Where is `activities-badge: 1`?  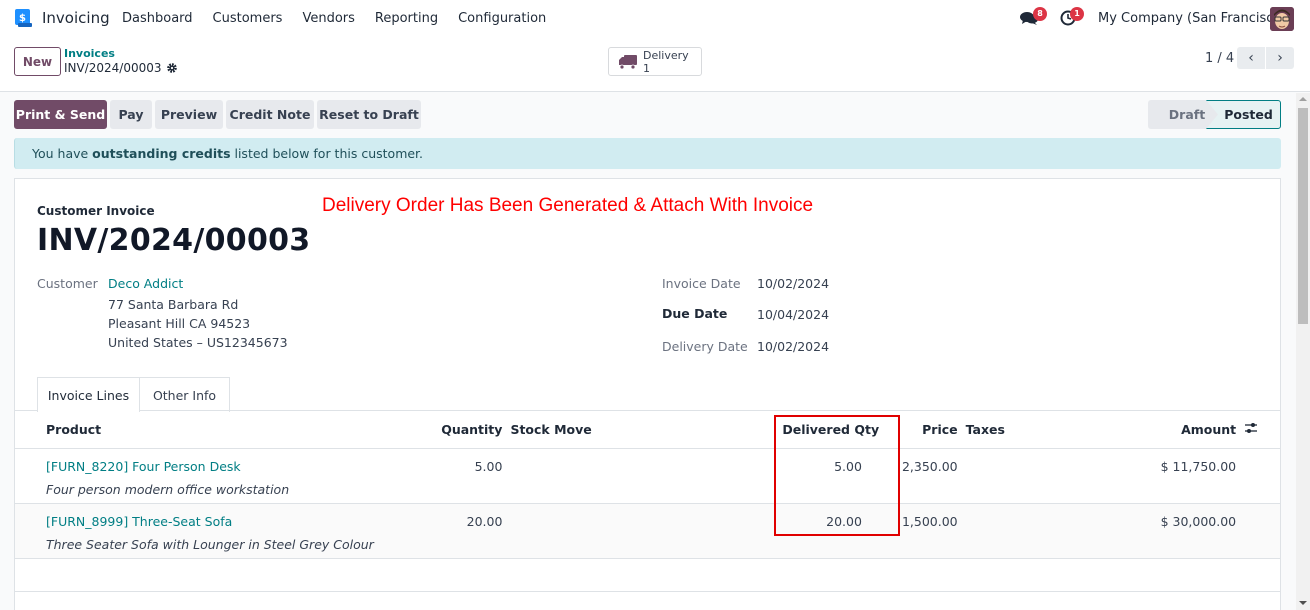
activities-badge: 1 is located at coordinates (1077, 14).